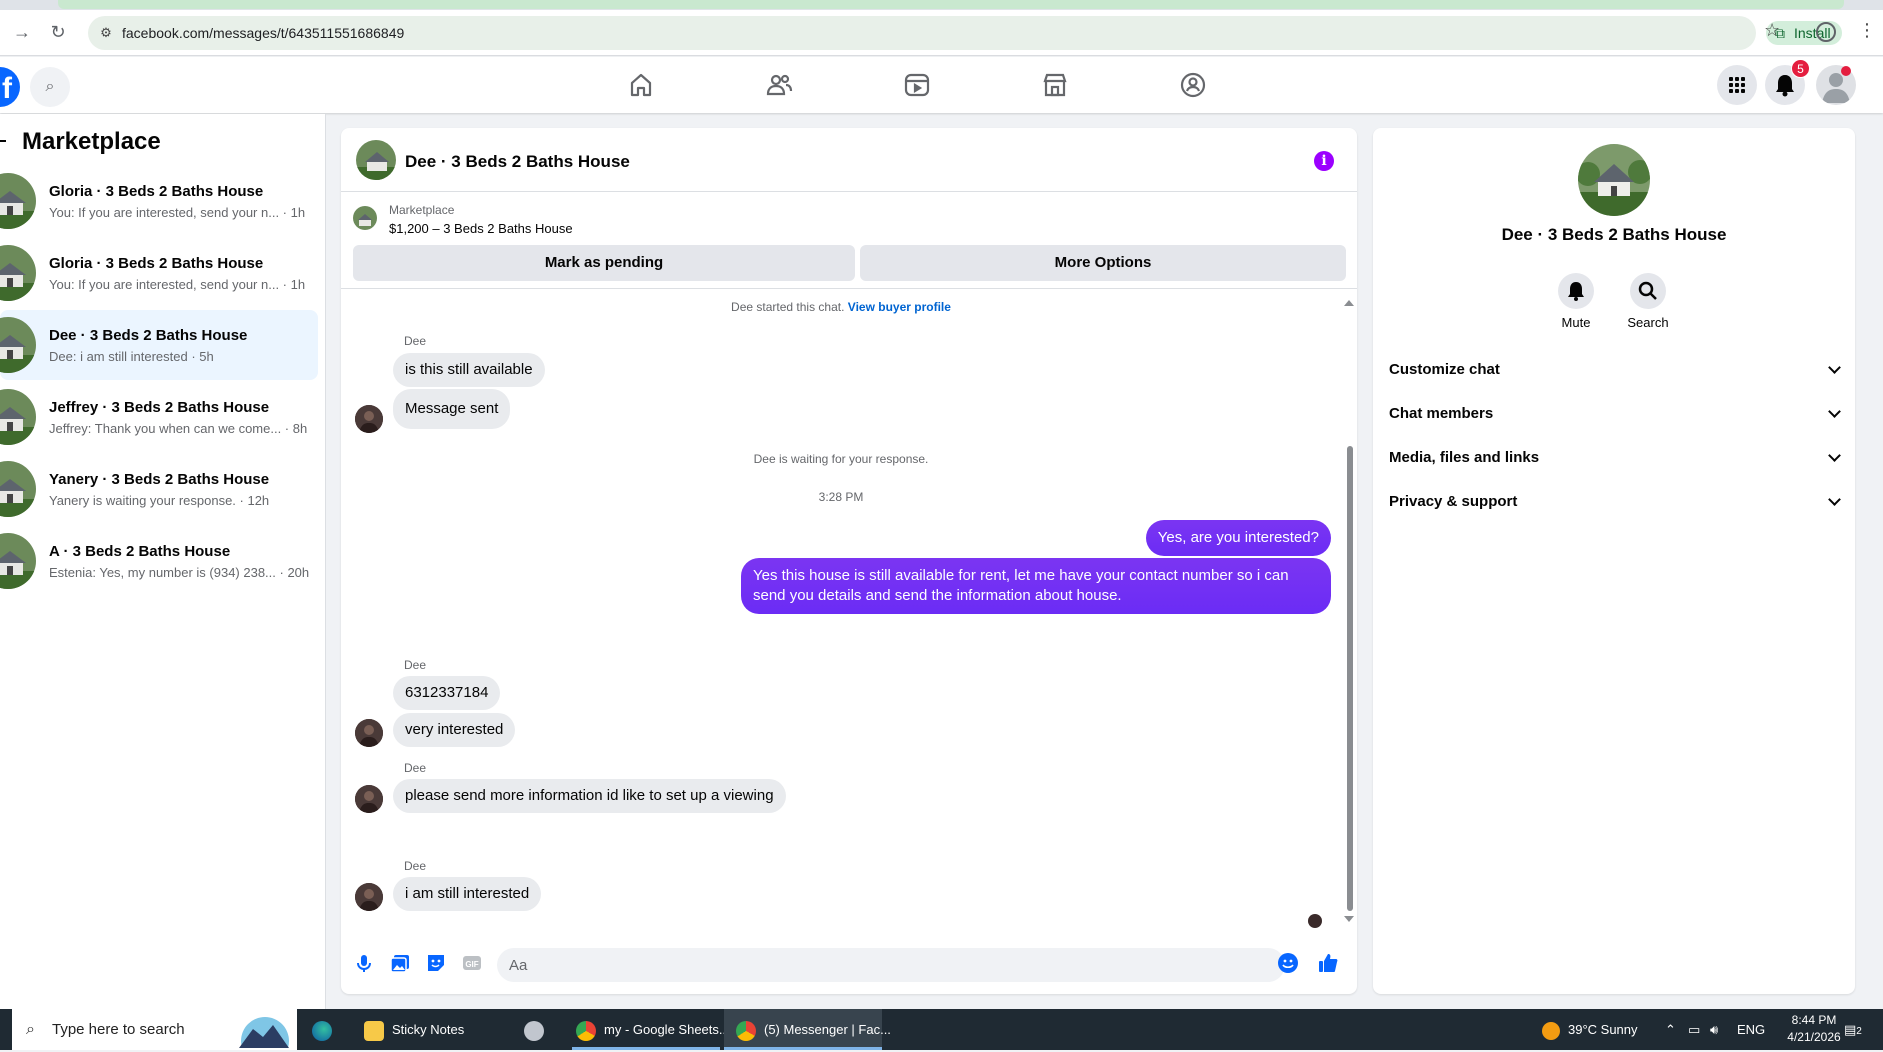 This screenshot has height=1052, width=1883. I want to click on chat-avatar, so click(376, 160).